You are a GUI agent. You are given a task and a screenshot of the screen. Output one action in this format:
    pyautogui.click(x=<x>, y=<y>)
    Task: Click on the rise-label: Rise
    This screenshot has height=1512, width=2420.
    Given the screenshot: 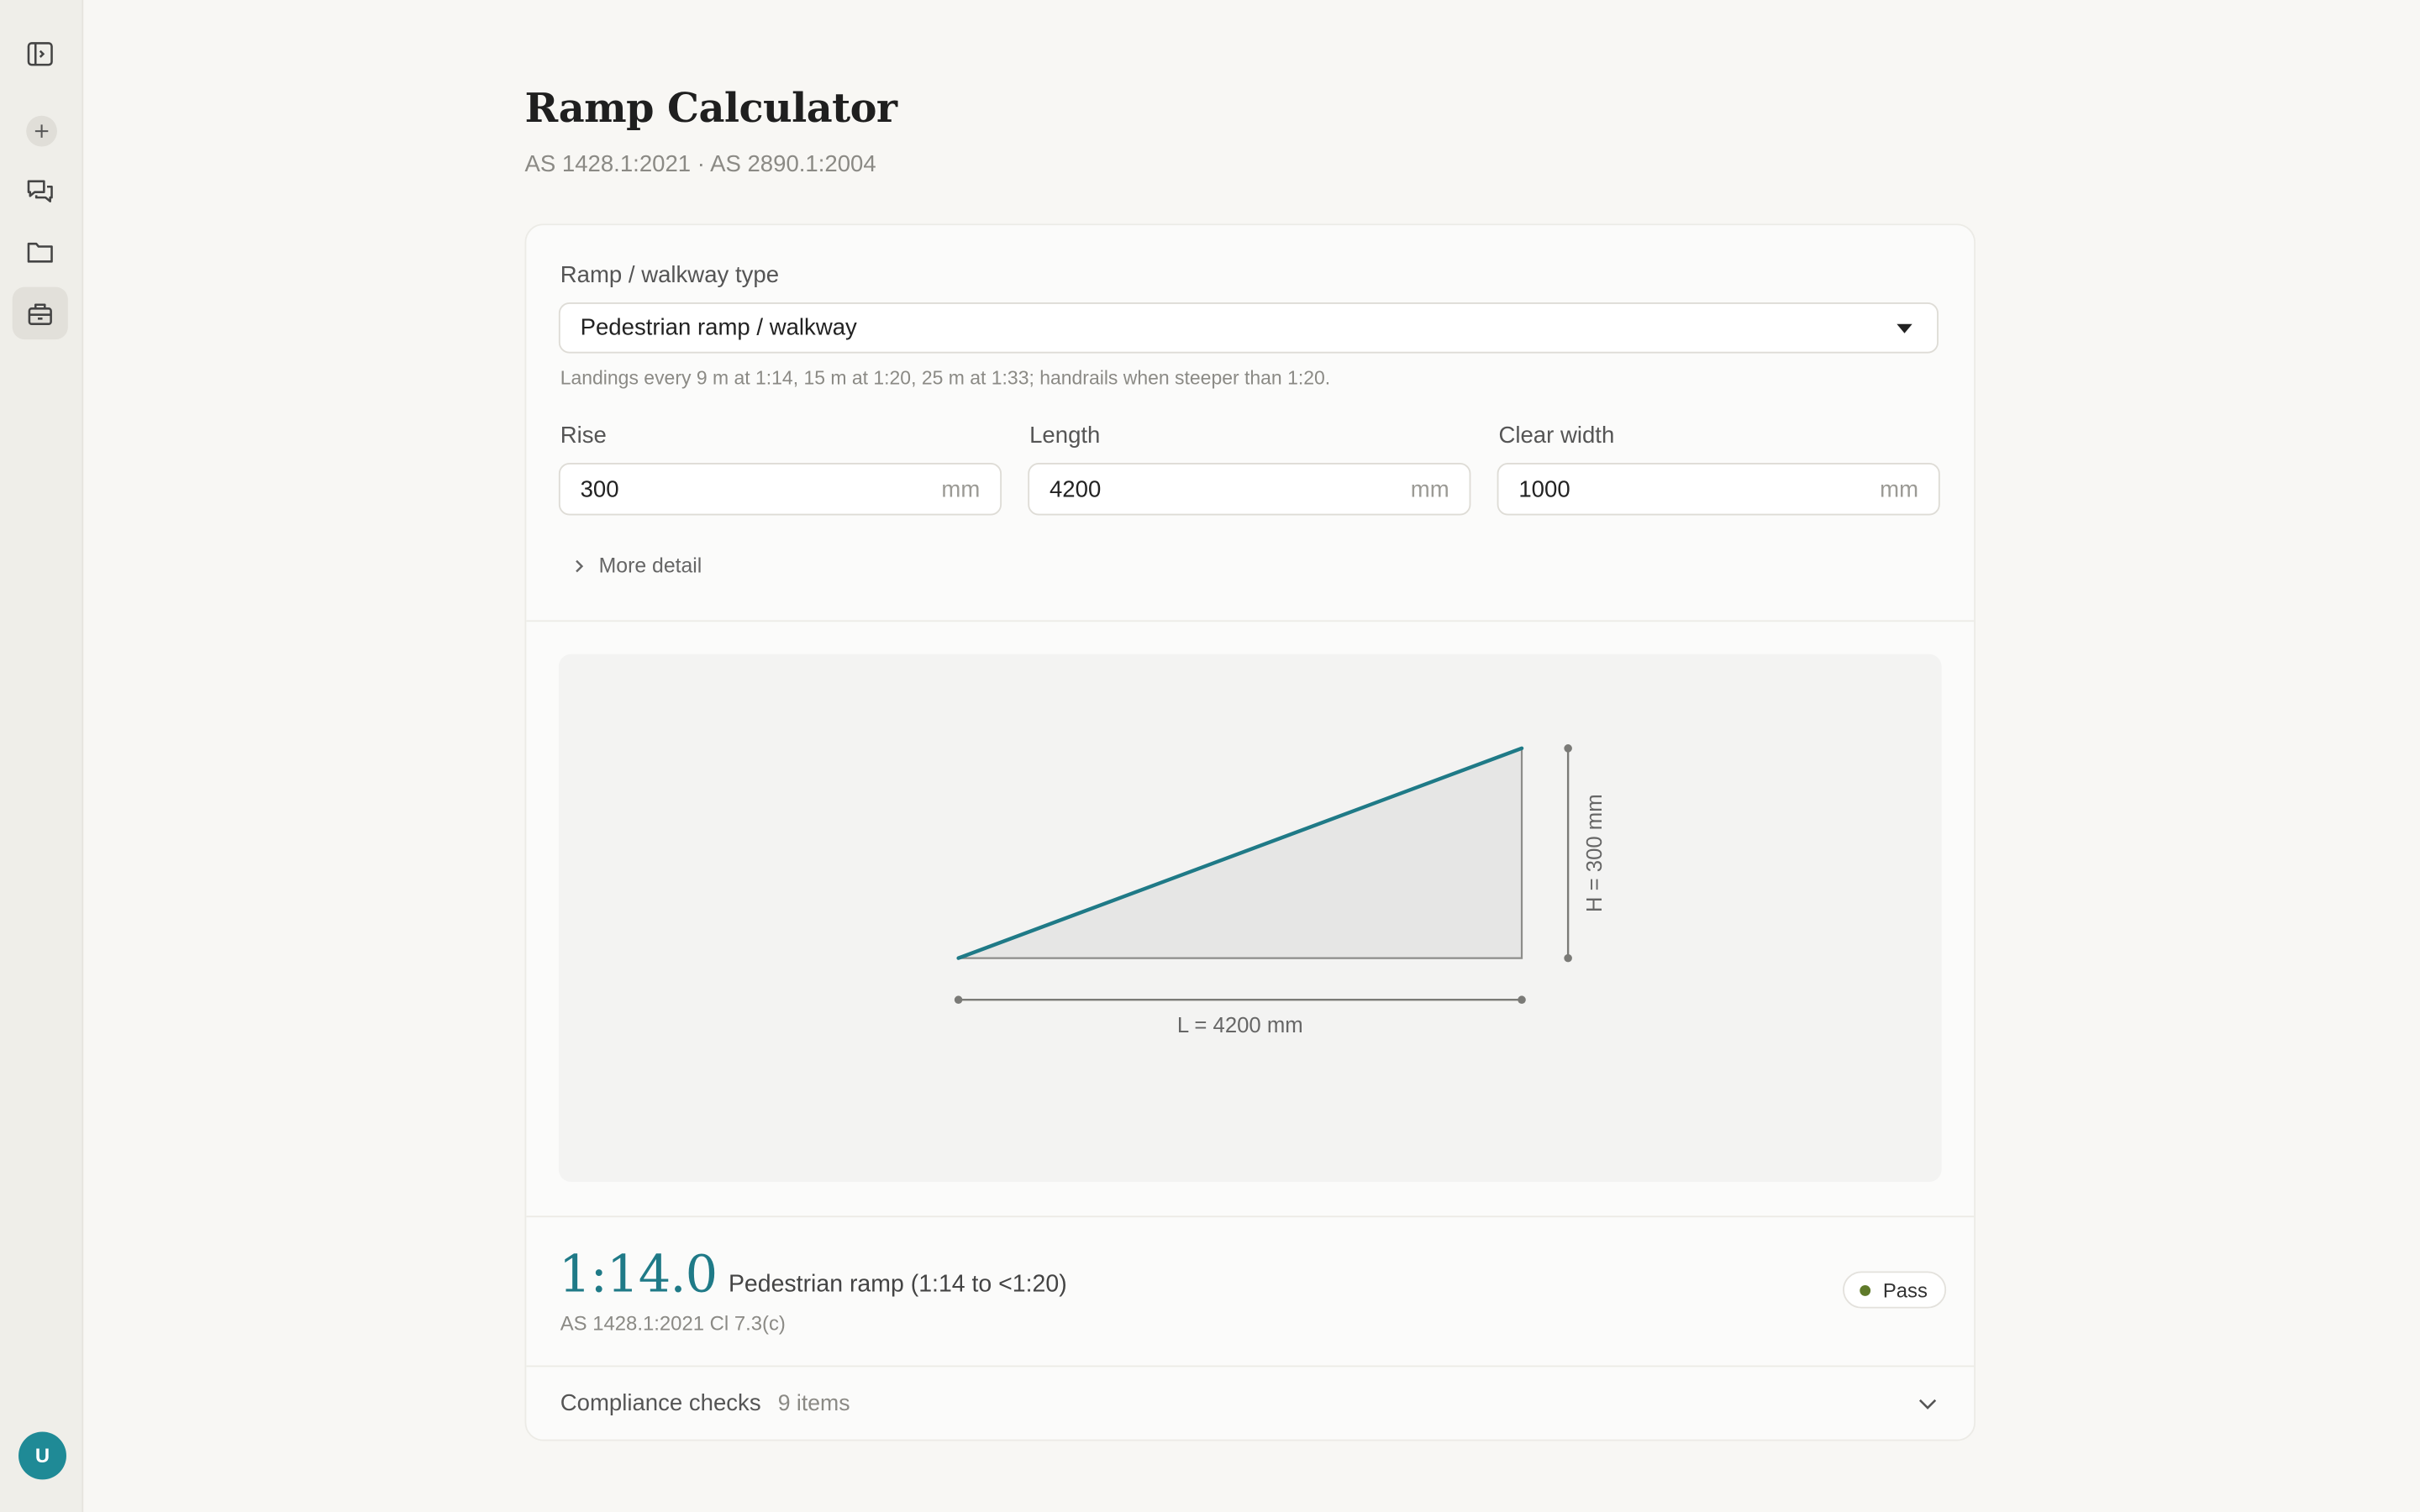 What is the action you would take?
    pyautogui.click(x=583, y=436)
    